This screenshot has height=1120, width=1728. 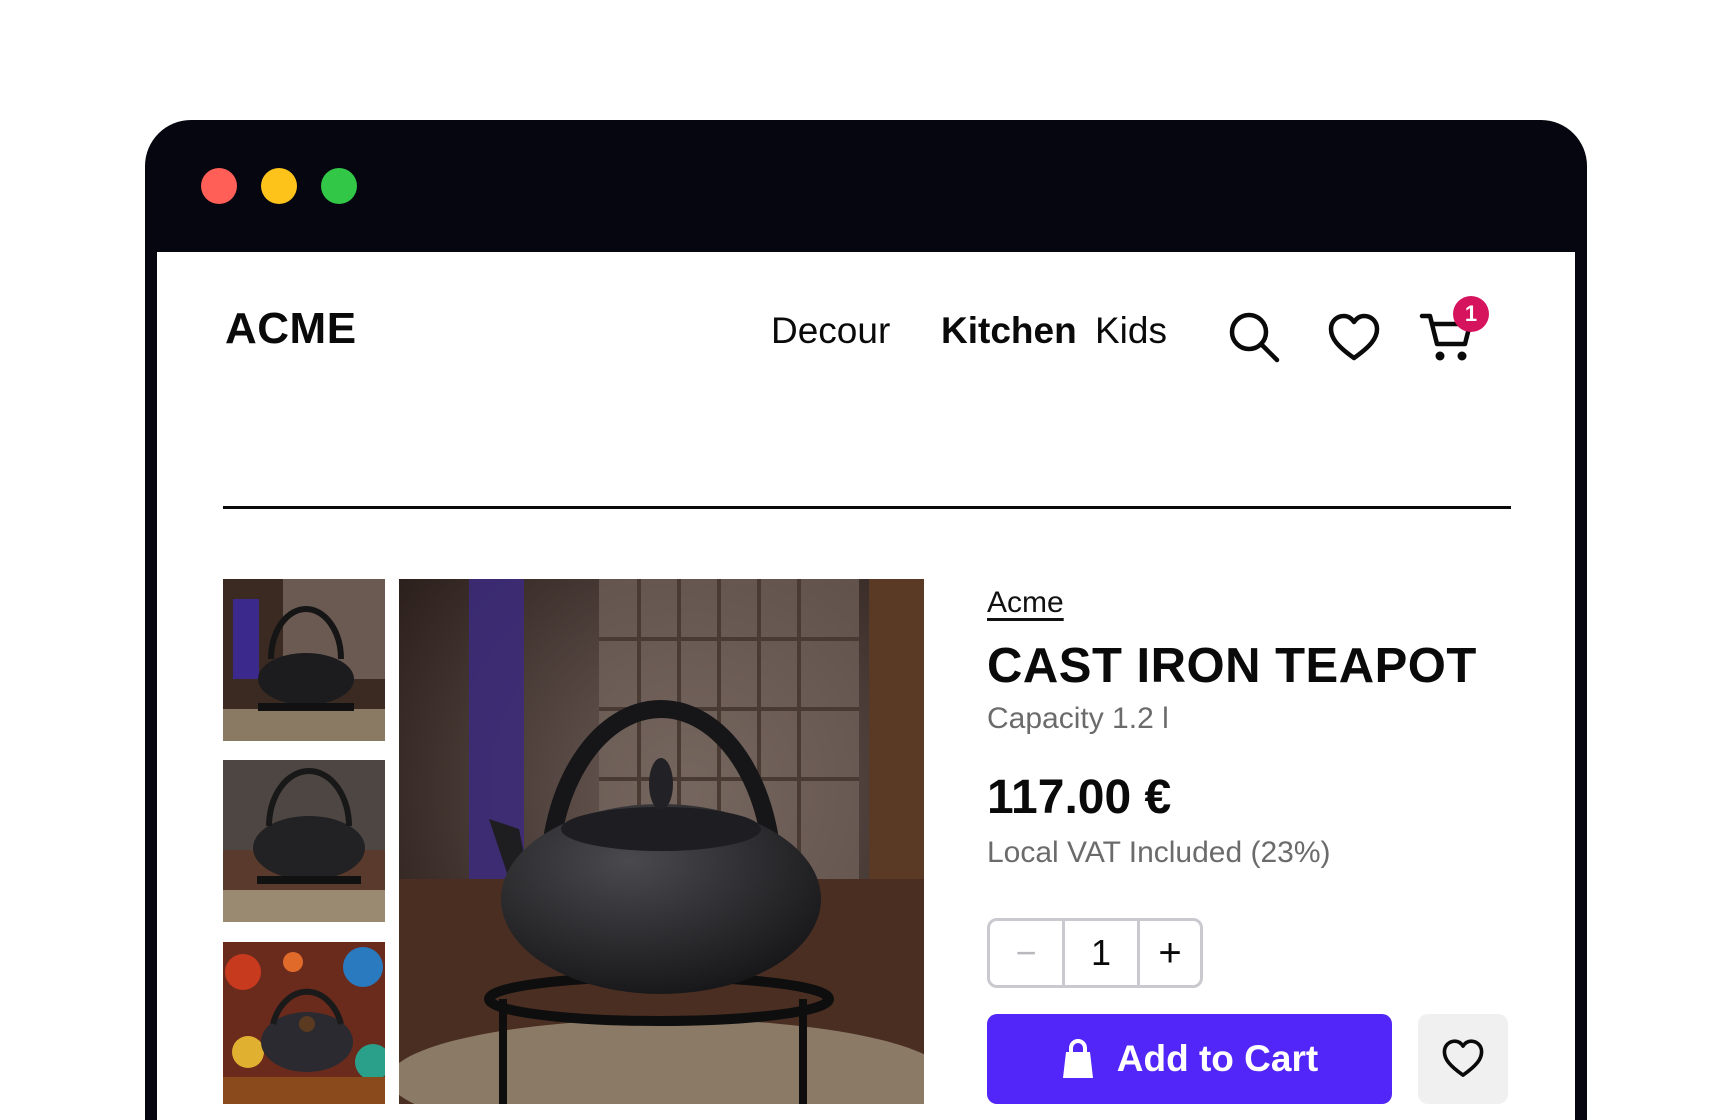 I want to click on add-to-cart-button: Add to Cart, so click(x=1189, y=1059).